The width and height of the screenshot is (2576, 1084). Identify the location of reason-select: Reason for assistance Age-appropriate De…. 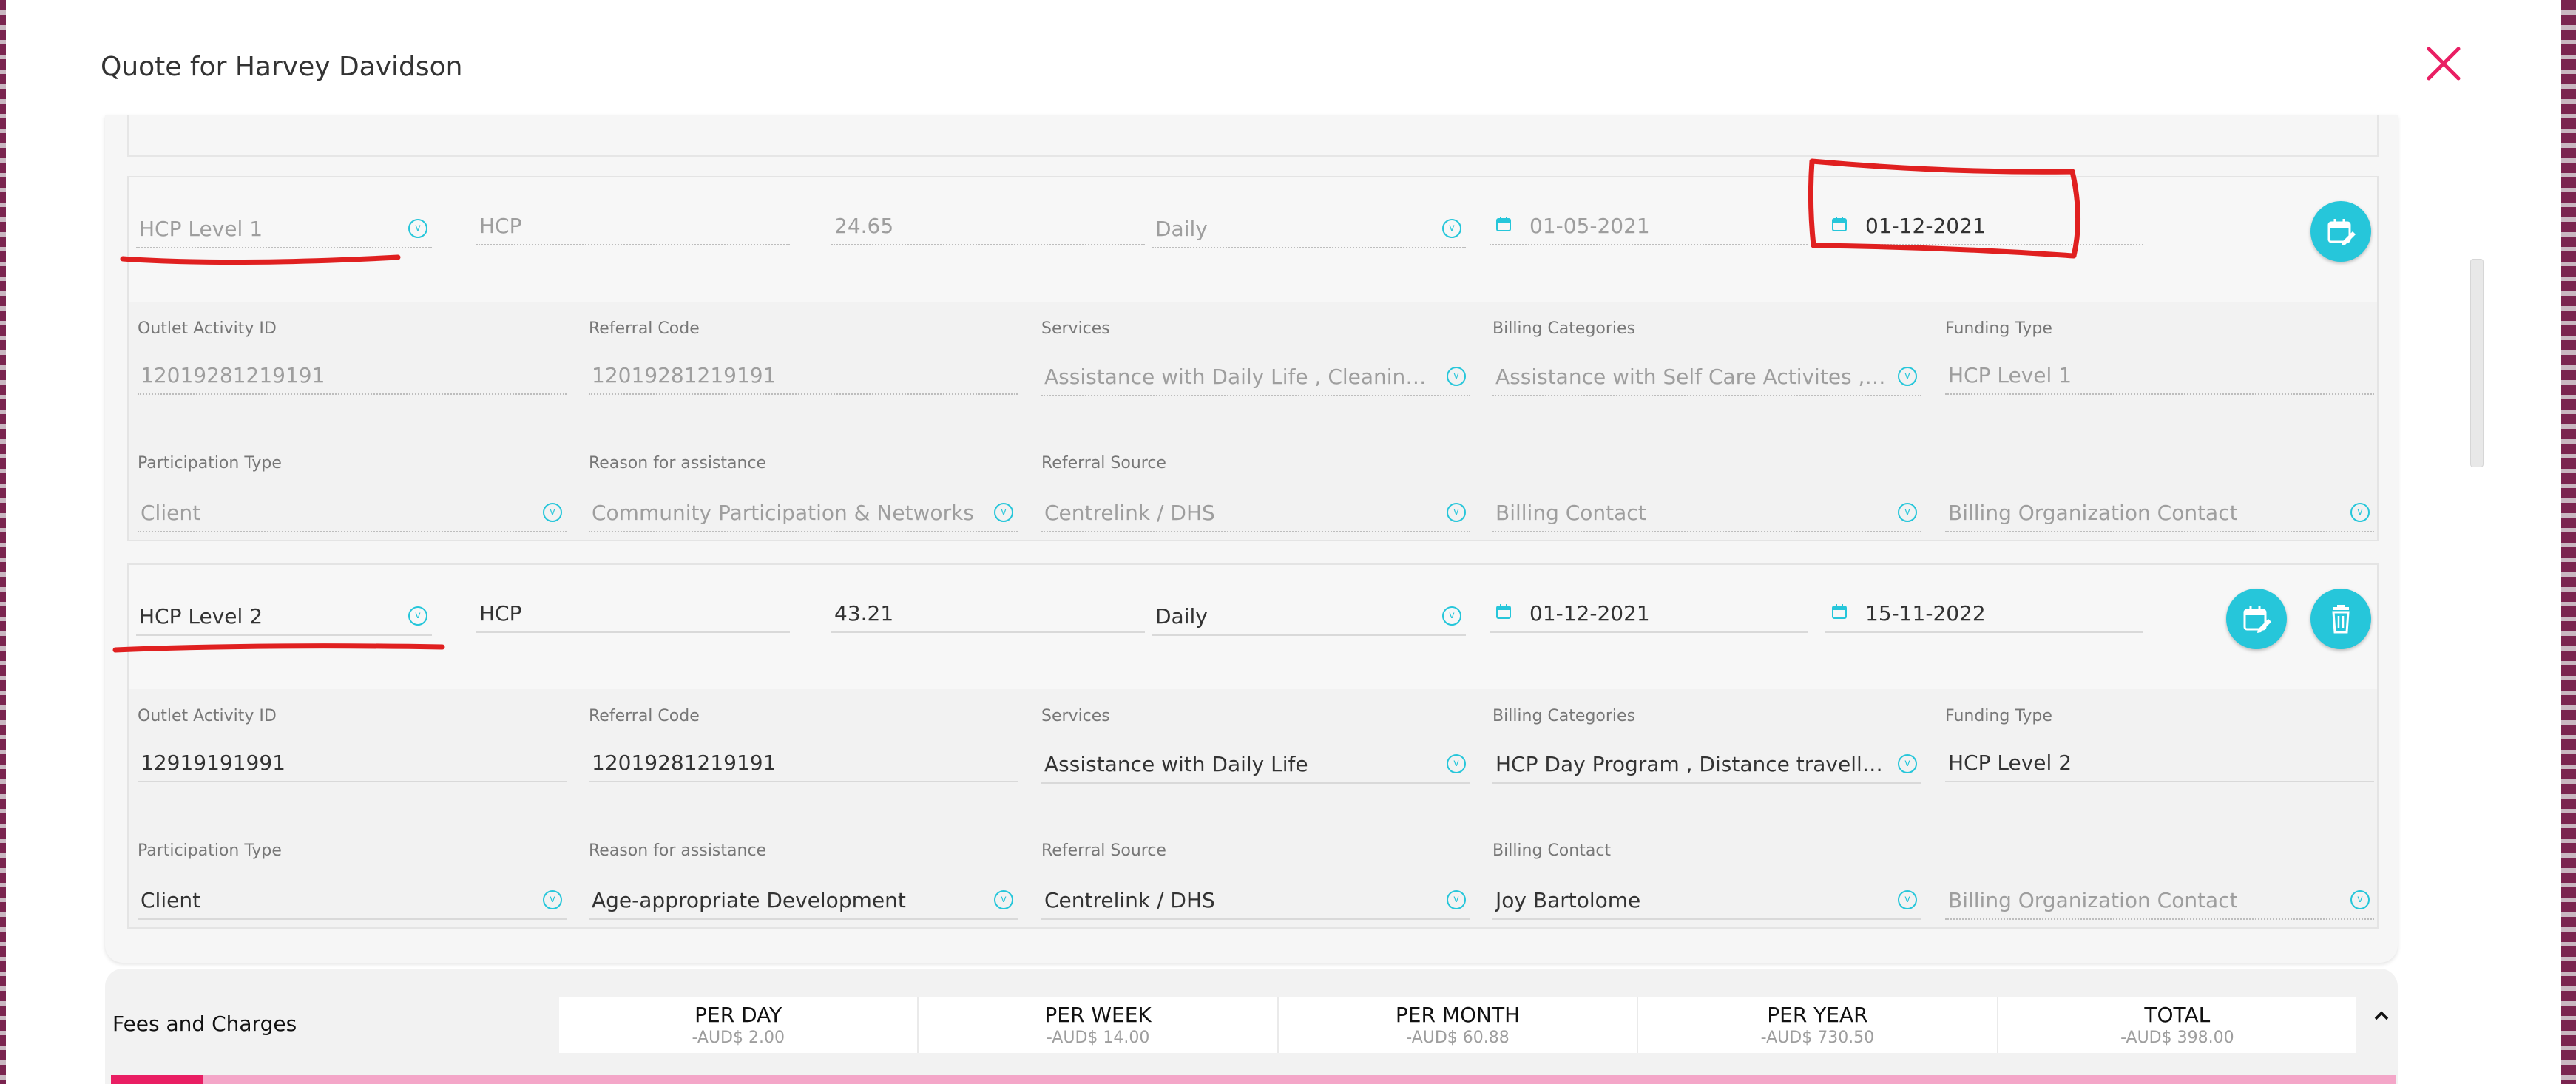
(803, 880).